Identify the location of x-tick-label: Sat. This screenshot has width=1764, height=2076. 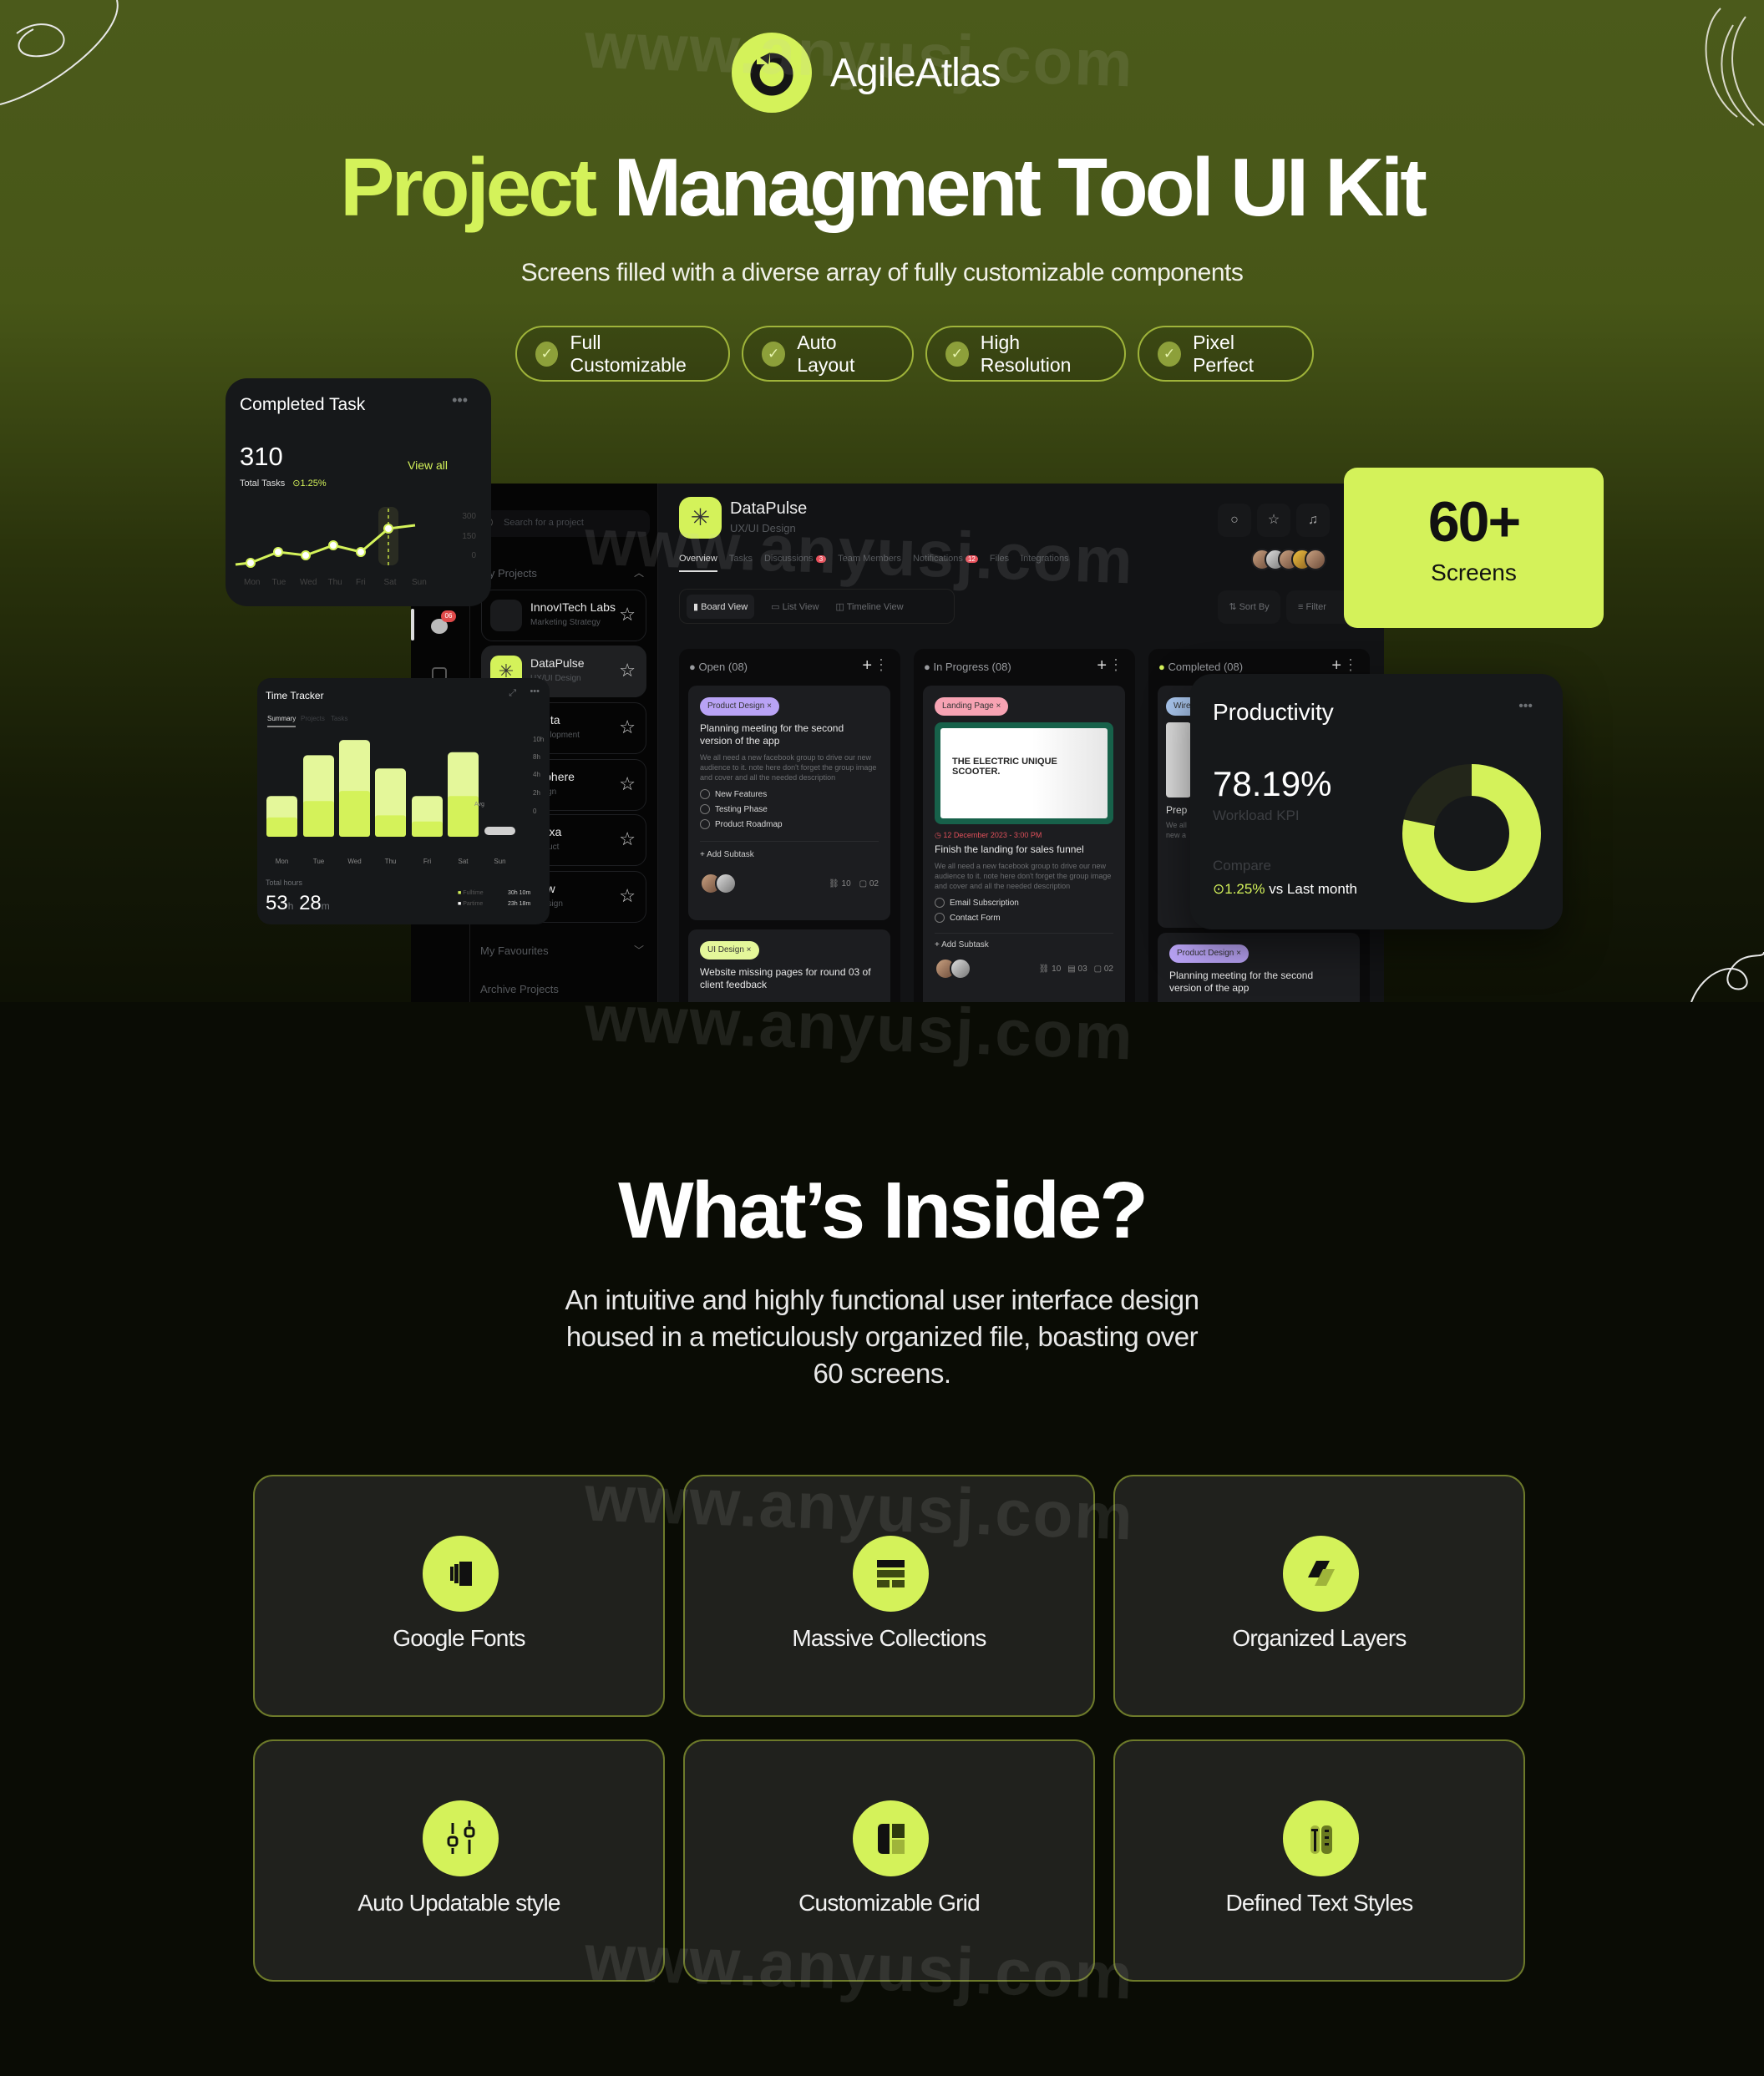
(463, 861).